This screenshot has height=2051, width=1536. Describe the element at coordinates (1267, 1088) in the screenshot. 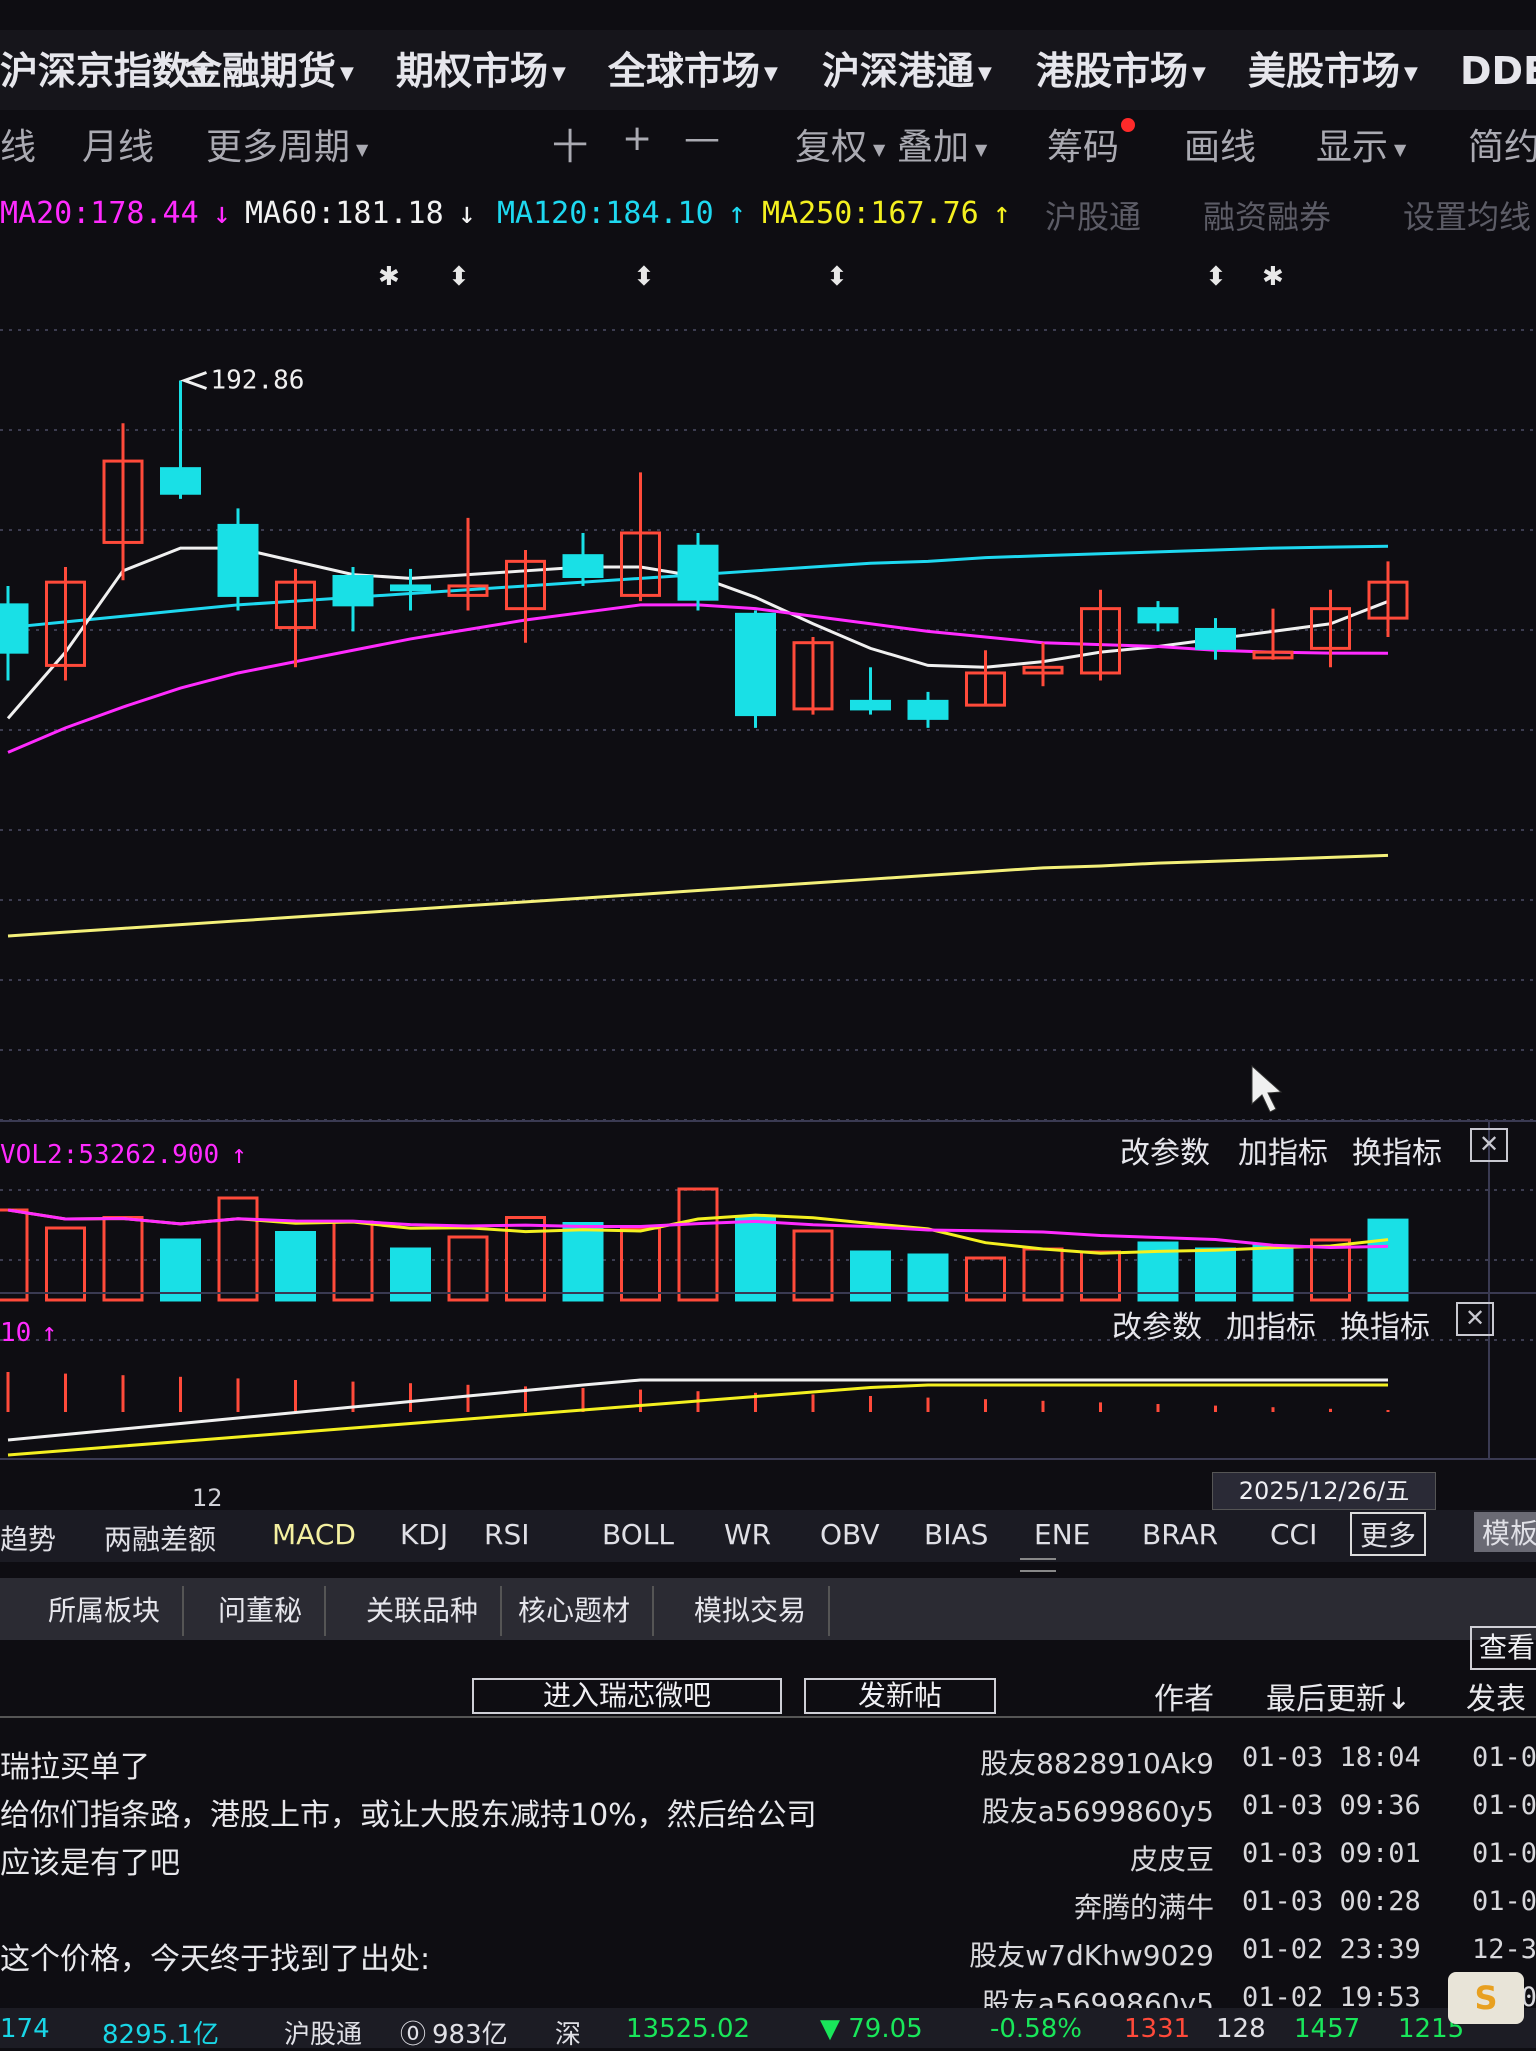

I see `mouse-cursor-icon` at that location.